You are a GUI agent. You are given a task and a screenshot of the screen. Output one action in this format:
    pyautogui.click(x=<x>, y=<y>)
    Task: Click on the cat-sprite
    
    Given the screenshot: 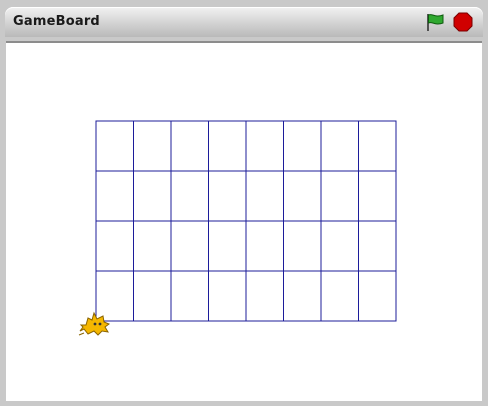 What is the action you would take?
    pyautogui.click(x=95, y=323)
    